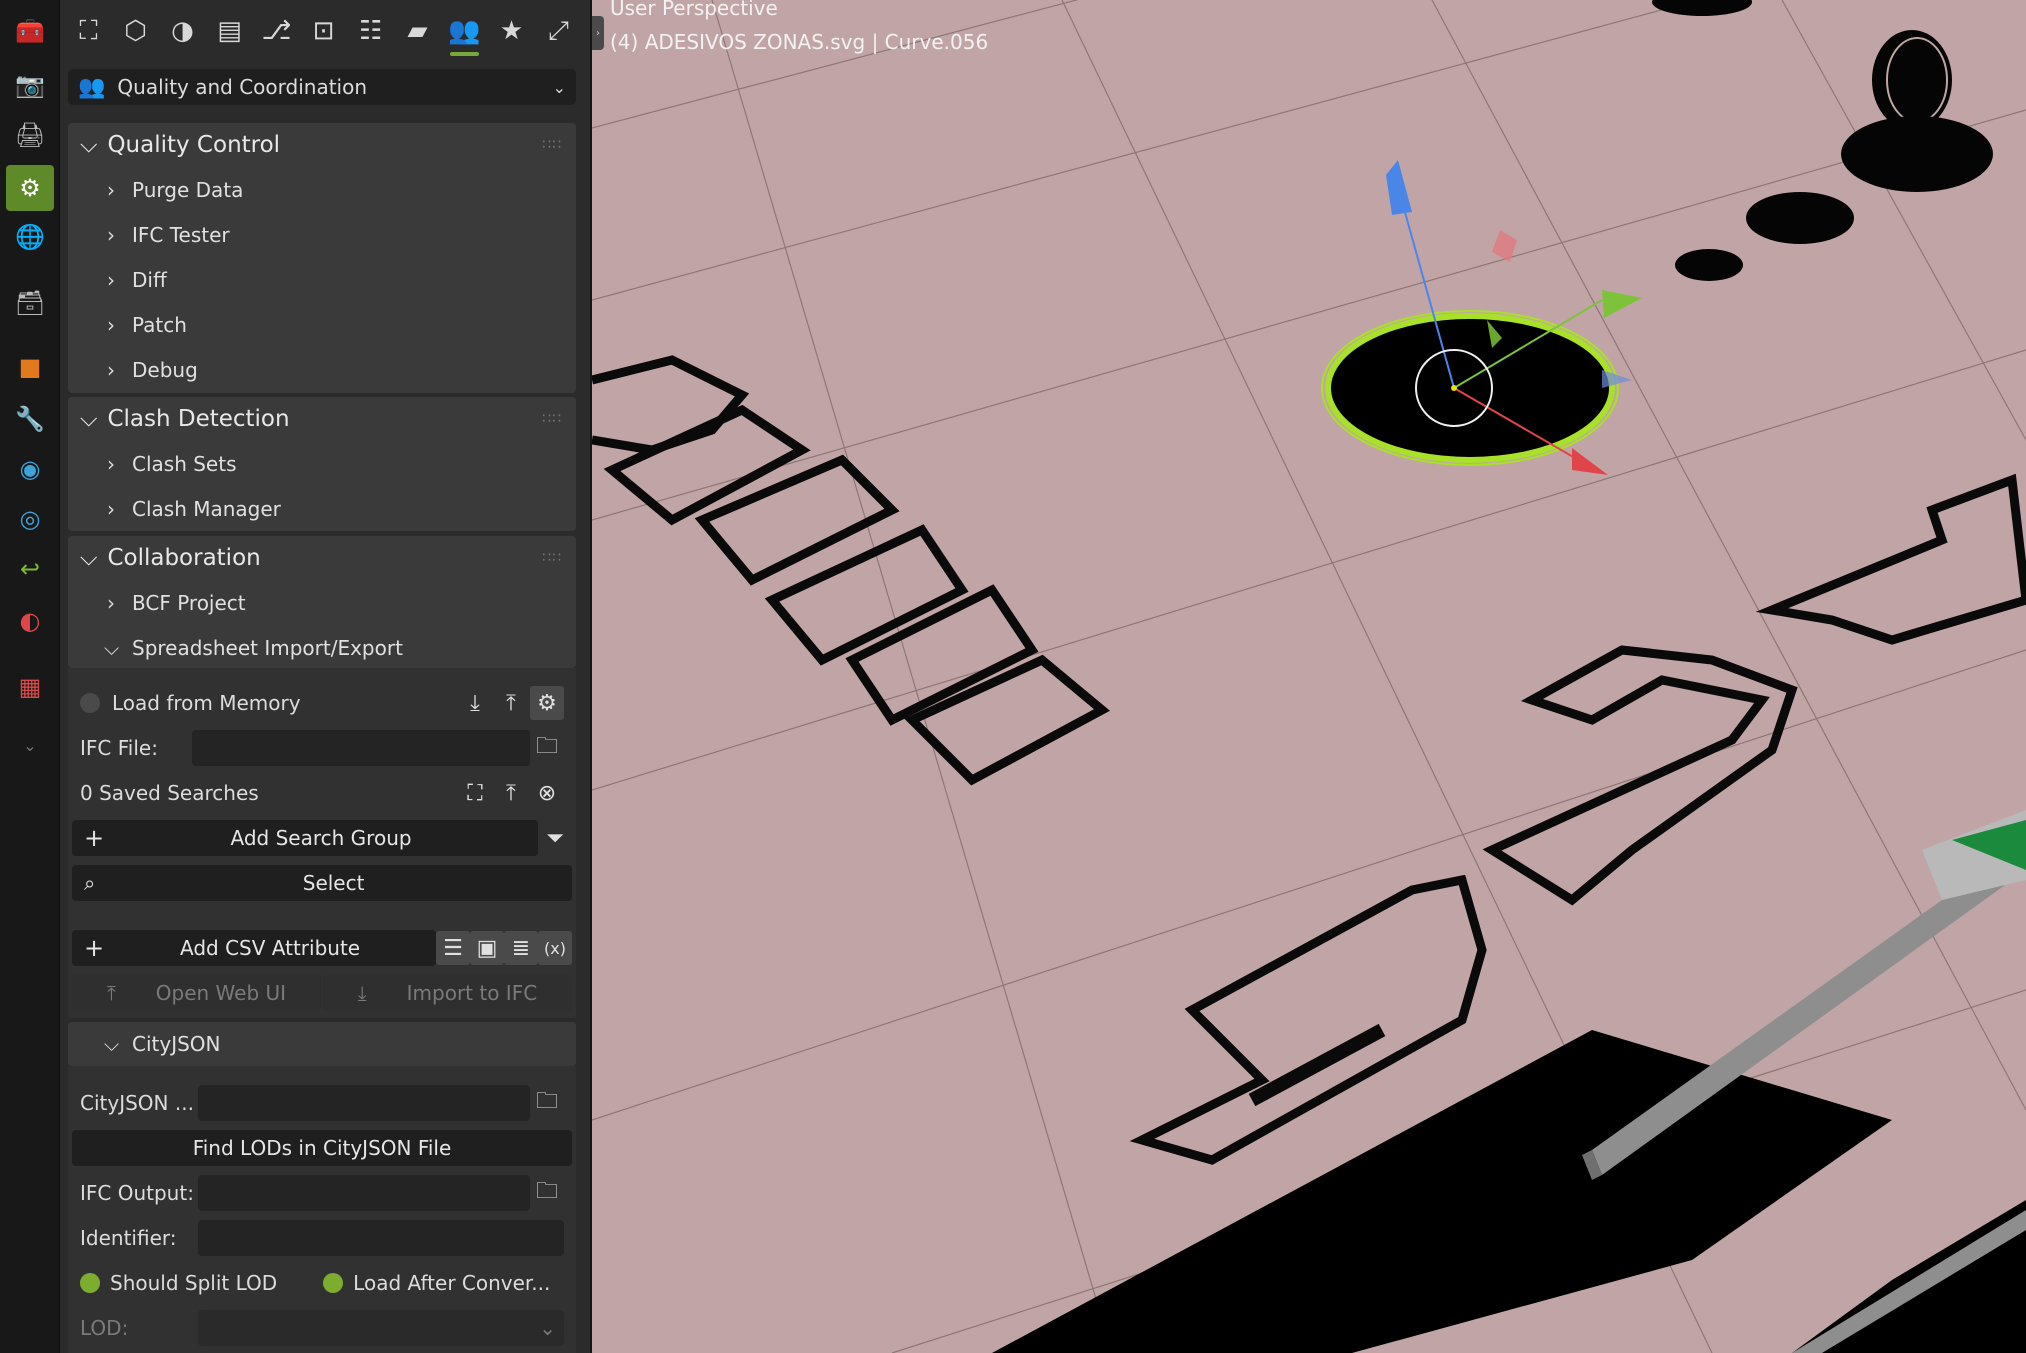 The height and width of the screenshot is (1353, 2026). Describe the element at coordinates (364, 1103) in the screenshot. I see `cityjson-file-input` at that location.